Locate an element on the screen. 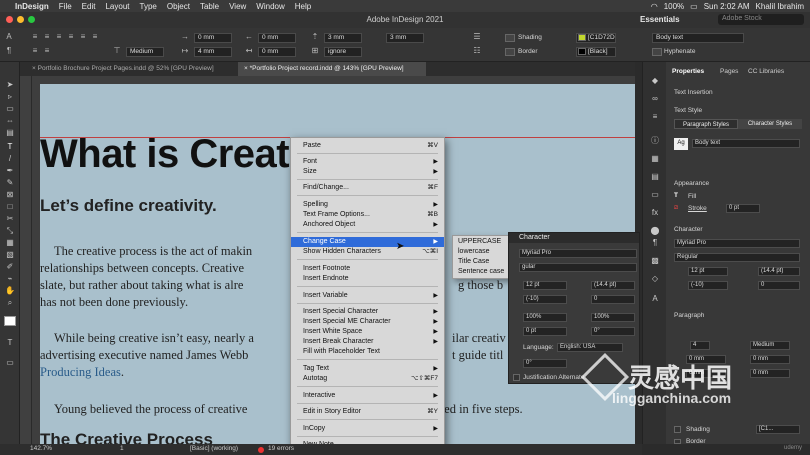  char-skew-field: 0° is located at coordinates (613, 331).